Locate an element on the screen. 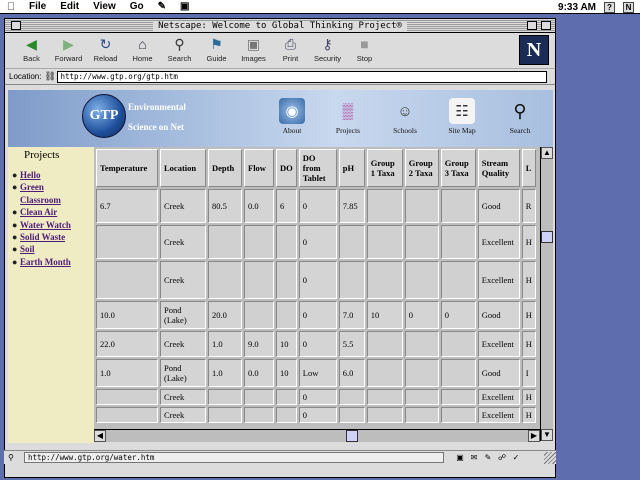  vertical-scroll-thumb is located at coordinates (547, 237).